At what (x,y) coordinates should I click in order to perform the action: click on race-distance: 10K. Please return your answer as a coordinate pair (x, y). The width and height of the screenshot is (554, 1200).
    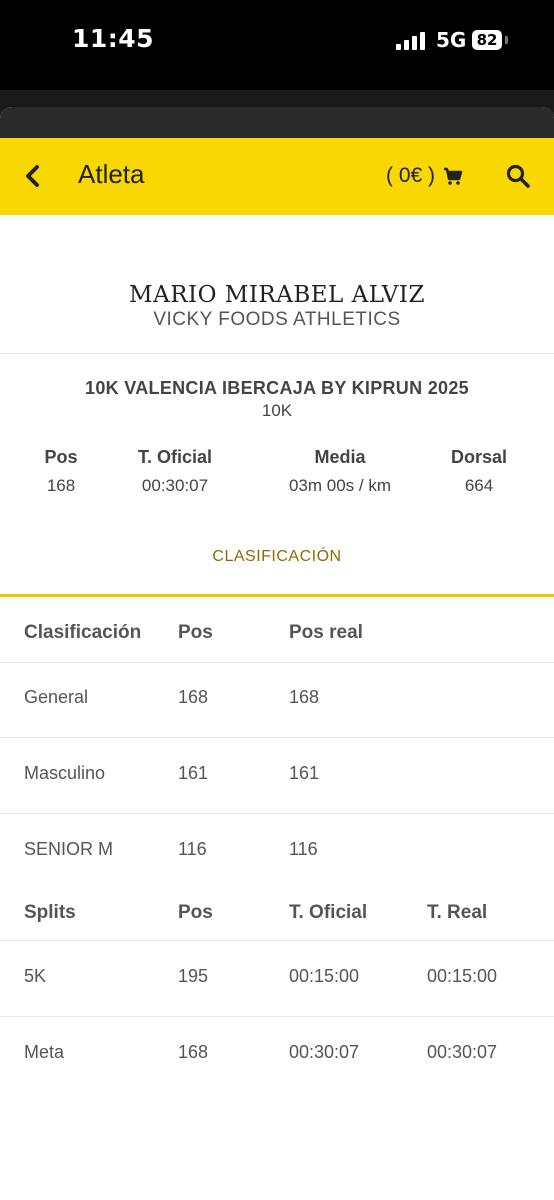
    Looking at the image, I should click on (277, 410).